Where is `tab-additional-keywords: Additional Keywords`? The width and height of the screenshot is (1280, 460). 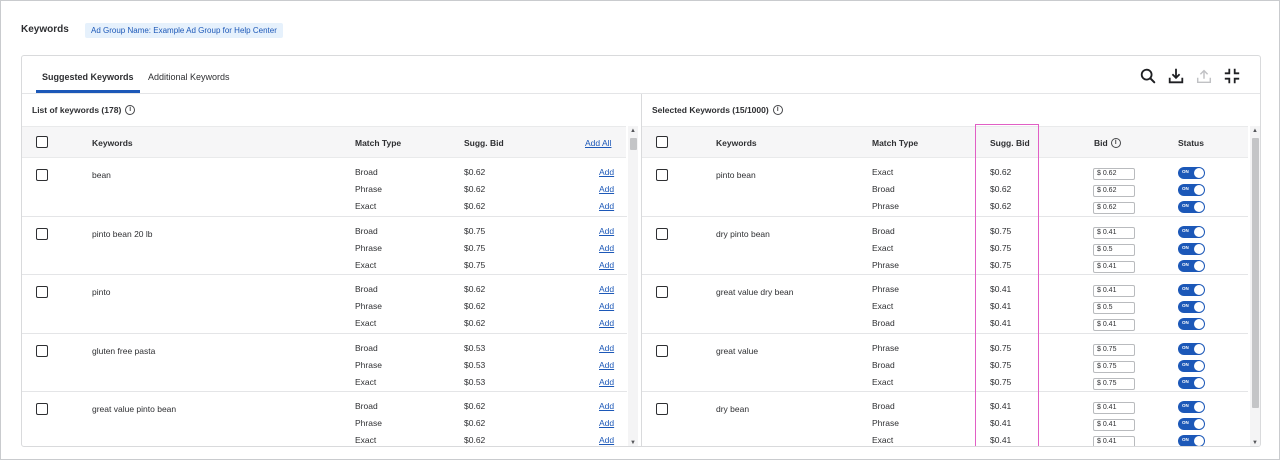 tab-additional-keywords: Additional Keywords is located at coordinates (189, 77).